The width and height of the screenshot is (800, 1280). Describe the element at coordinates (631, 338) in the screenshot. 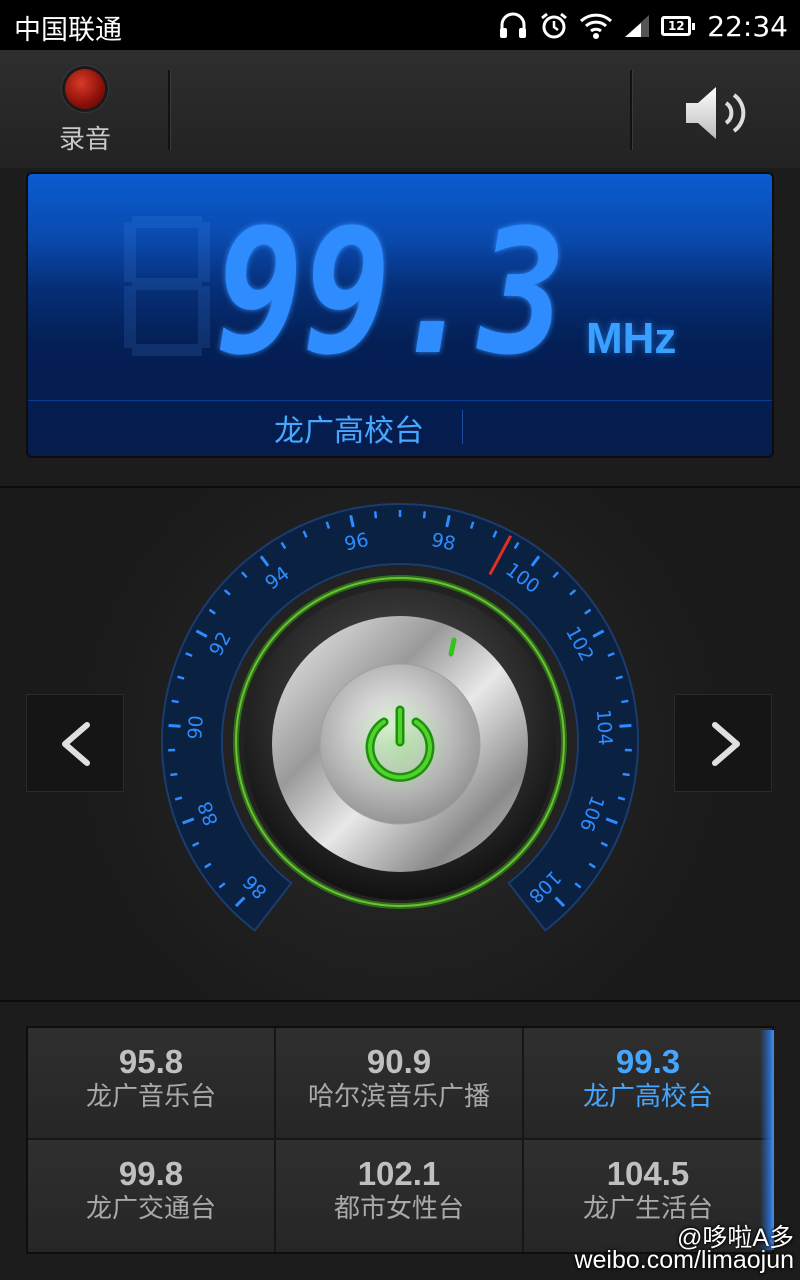

I see `frequency-unit: MHz` at that location.